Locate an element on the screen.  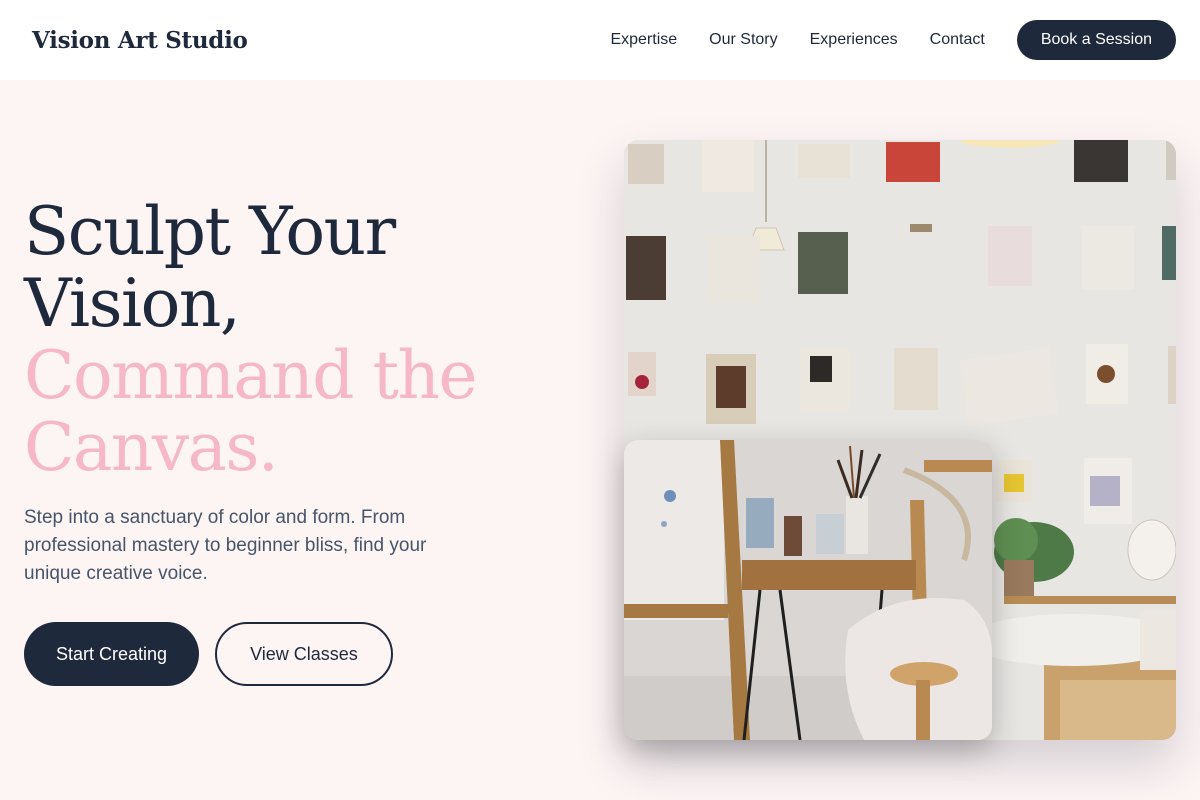
brand-logo: Vision Art Studio is located at coordinates (140, 40).